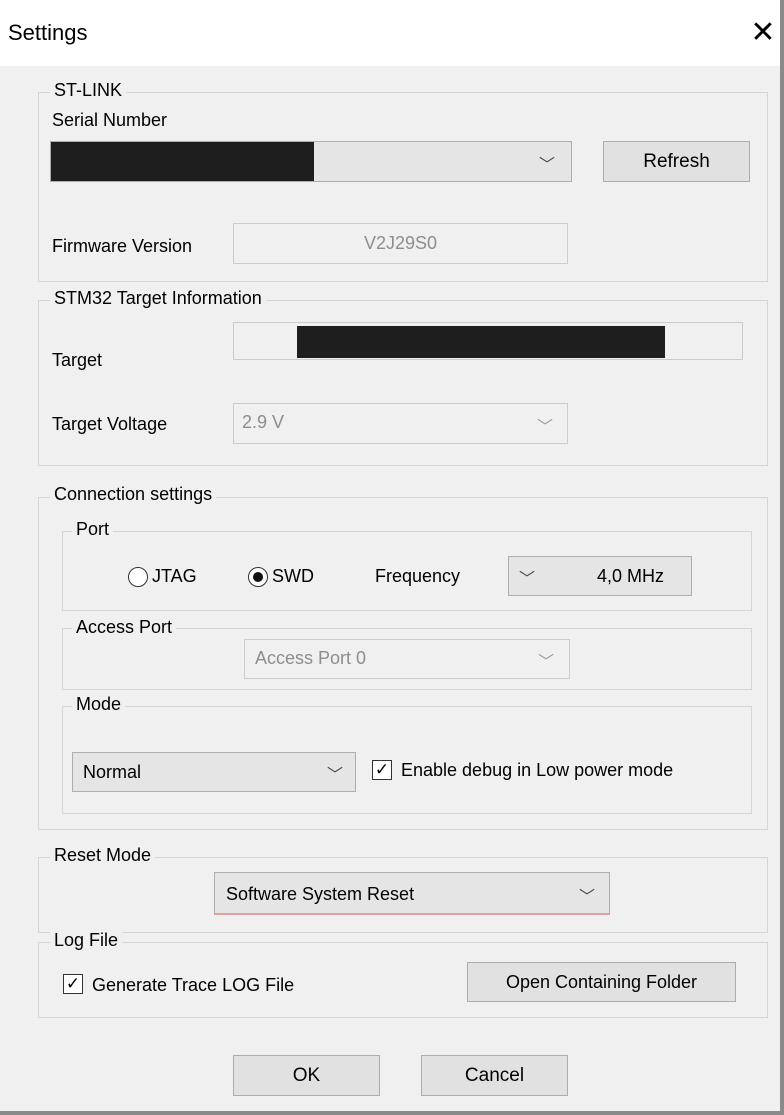  I want to click on target-label: Target, so click(77, 360).